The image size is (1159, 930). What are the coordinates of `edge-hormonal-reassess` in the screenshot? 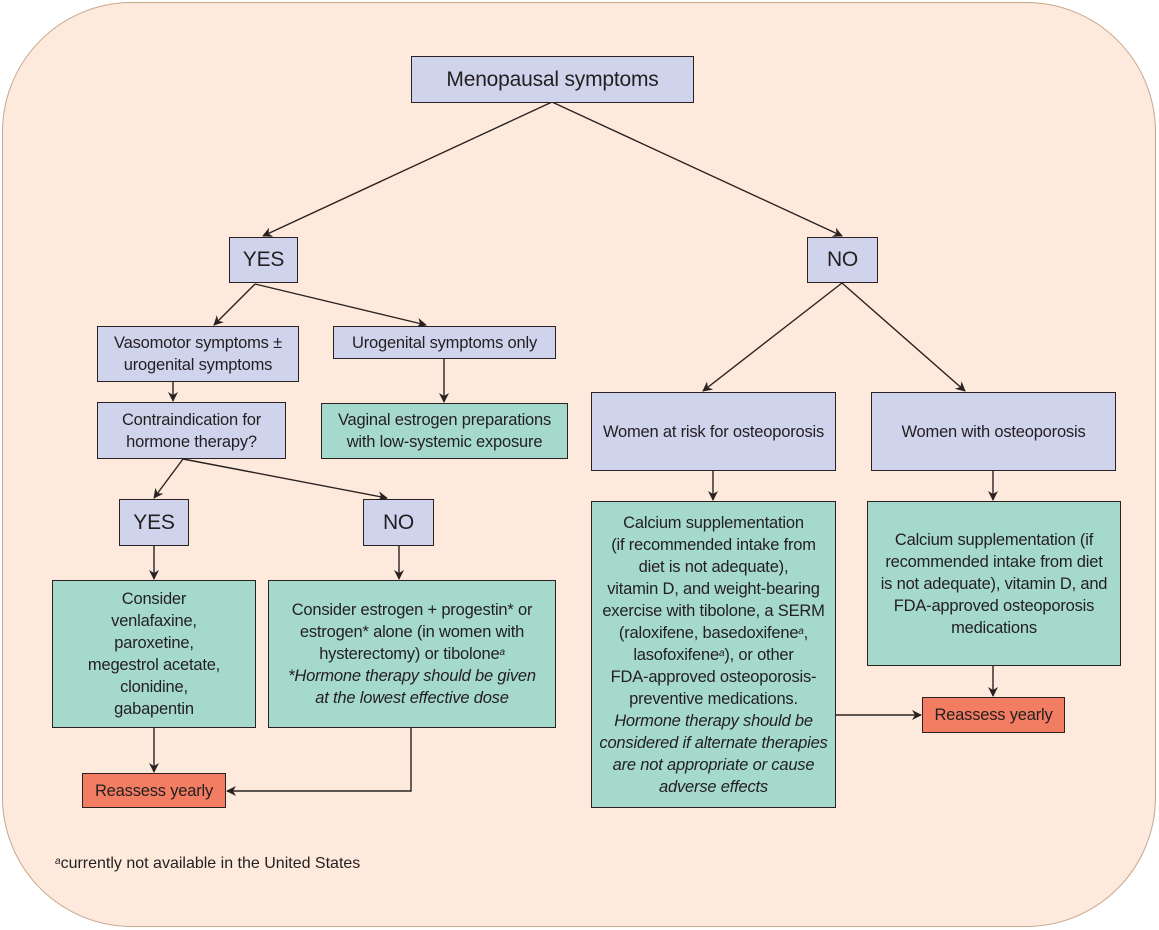 It's located at (319, 761).